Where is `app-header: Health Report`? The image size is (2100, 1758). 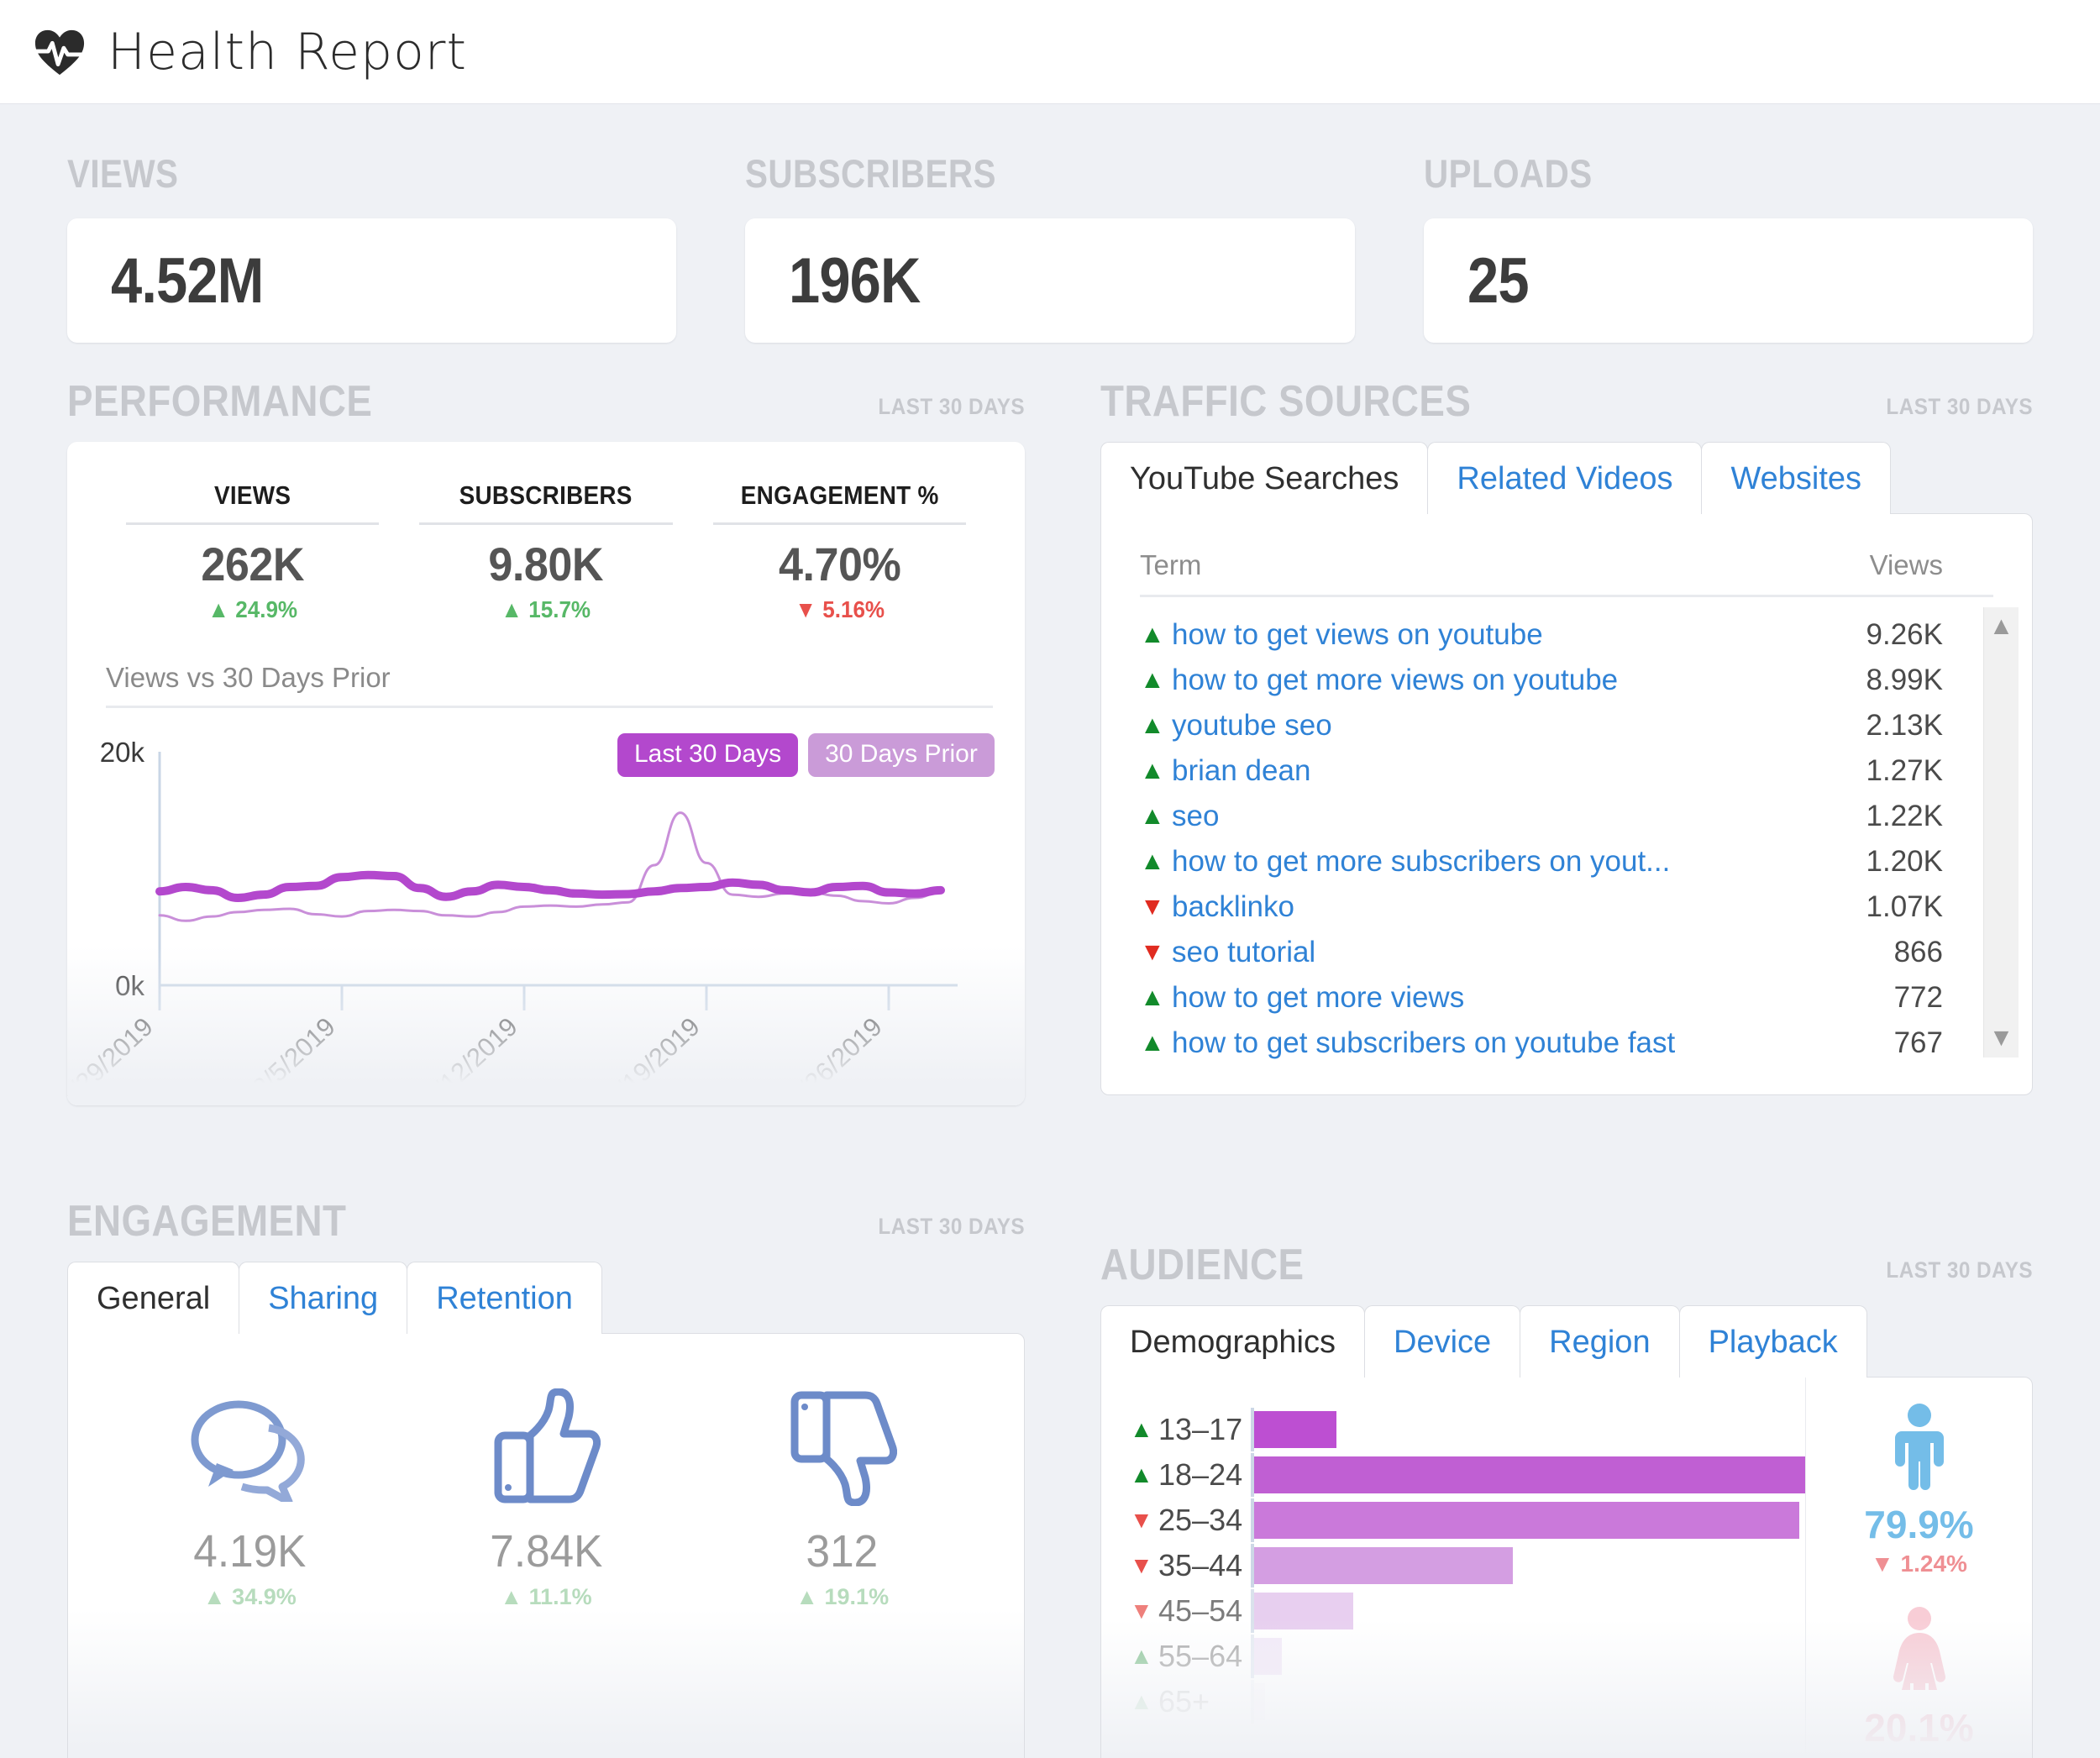 app-header: Health Report is located at coordinates (1050, 52).